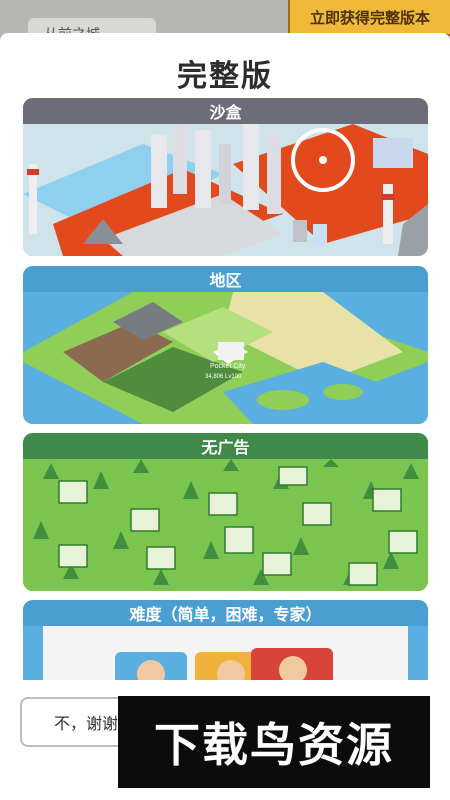  I want to click on no-ads-card-header: 无广告, so click(225, 446).